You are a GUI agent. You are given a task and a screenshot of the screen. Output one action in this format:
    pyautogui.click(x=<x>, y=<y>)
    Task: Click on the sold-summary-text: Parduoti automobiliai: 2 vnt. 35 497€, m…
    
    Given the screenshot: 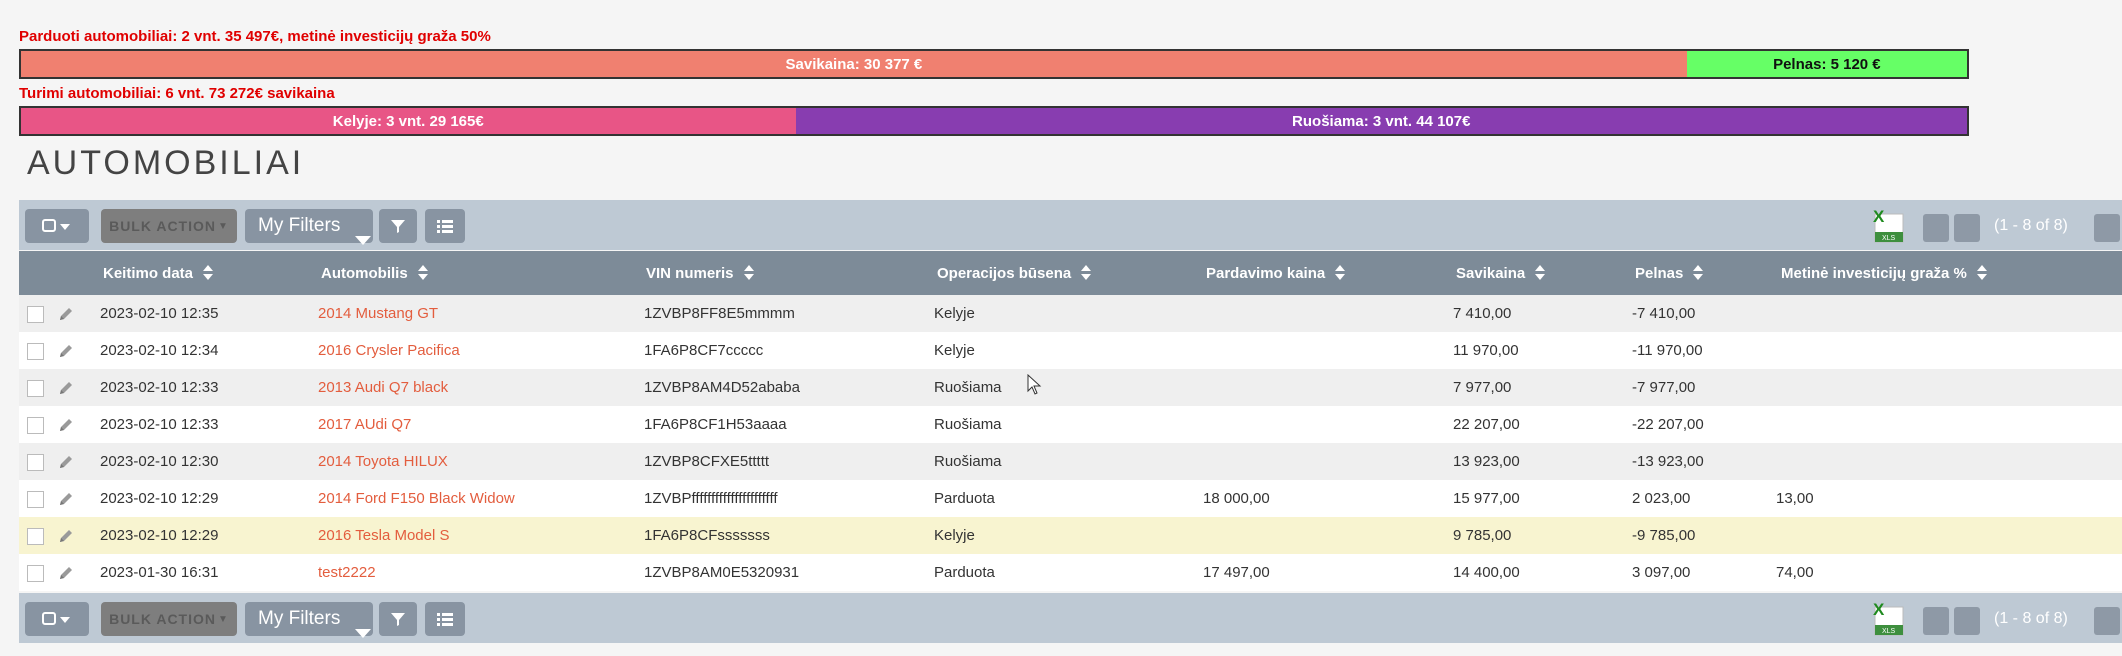 What is the action you would take?
    pyautogui.click(x=255, y=36)
    